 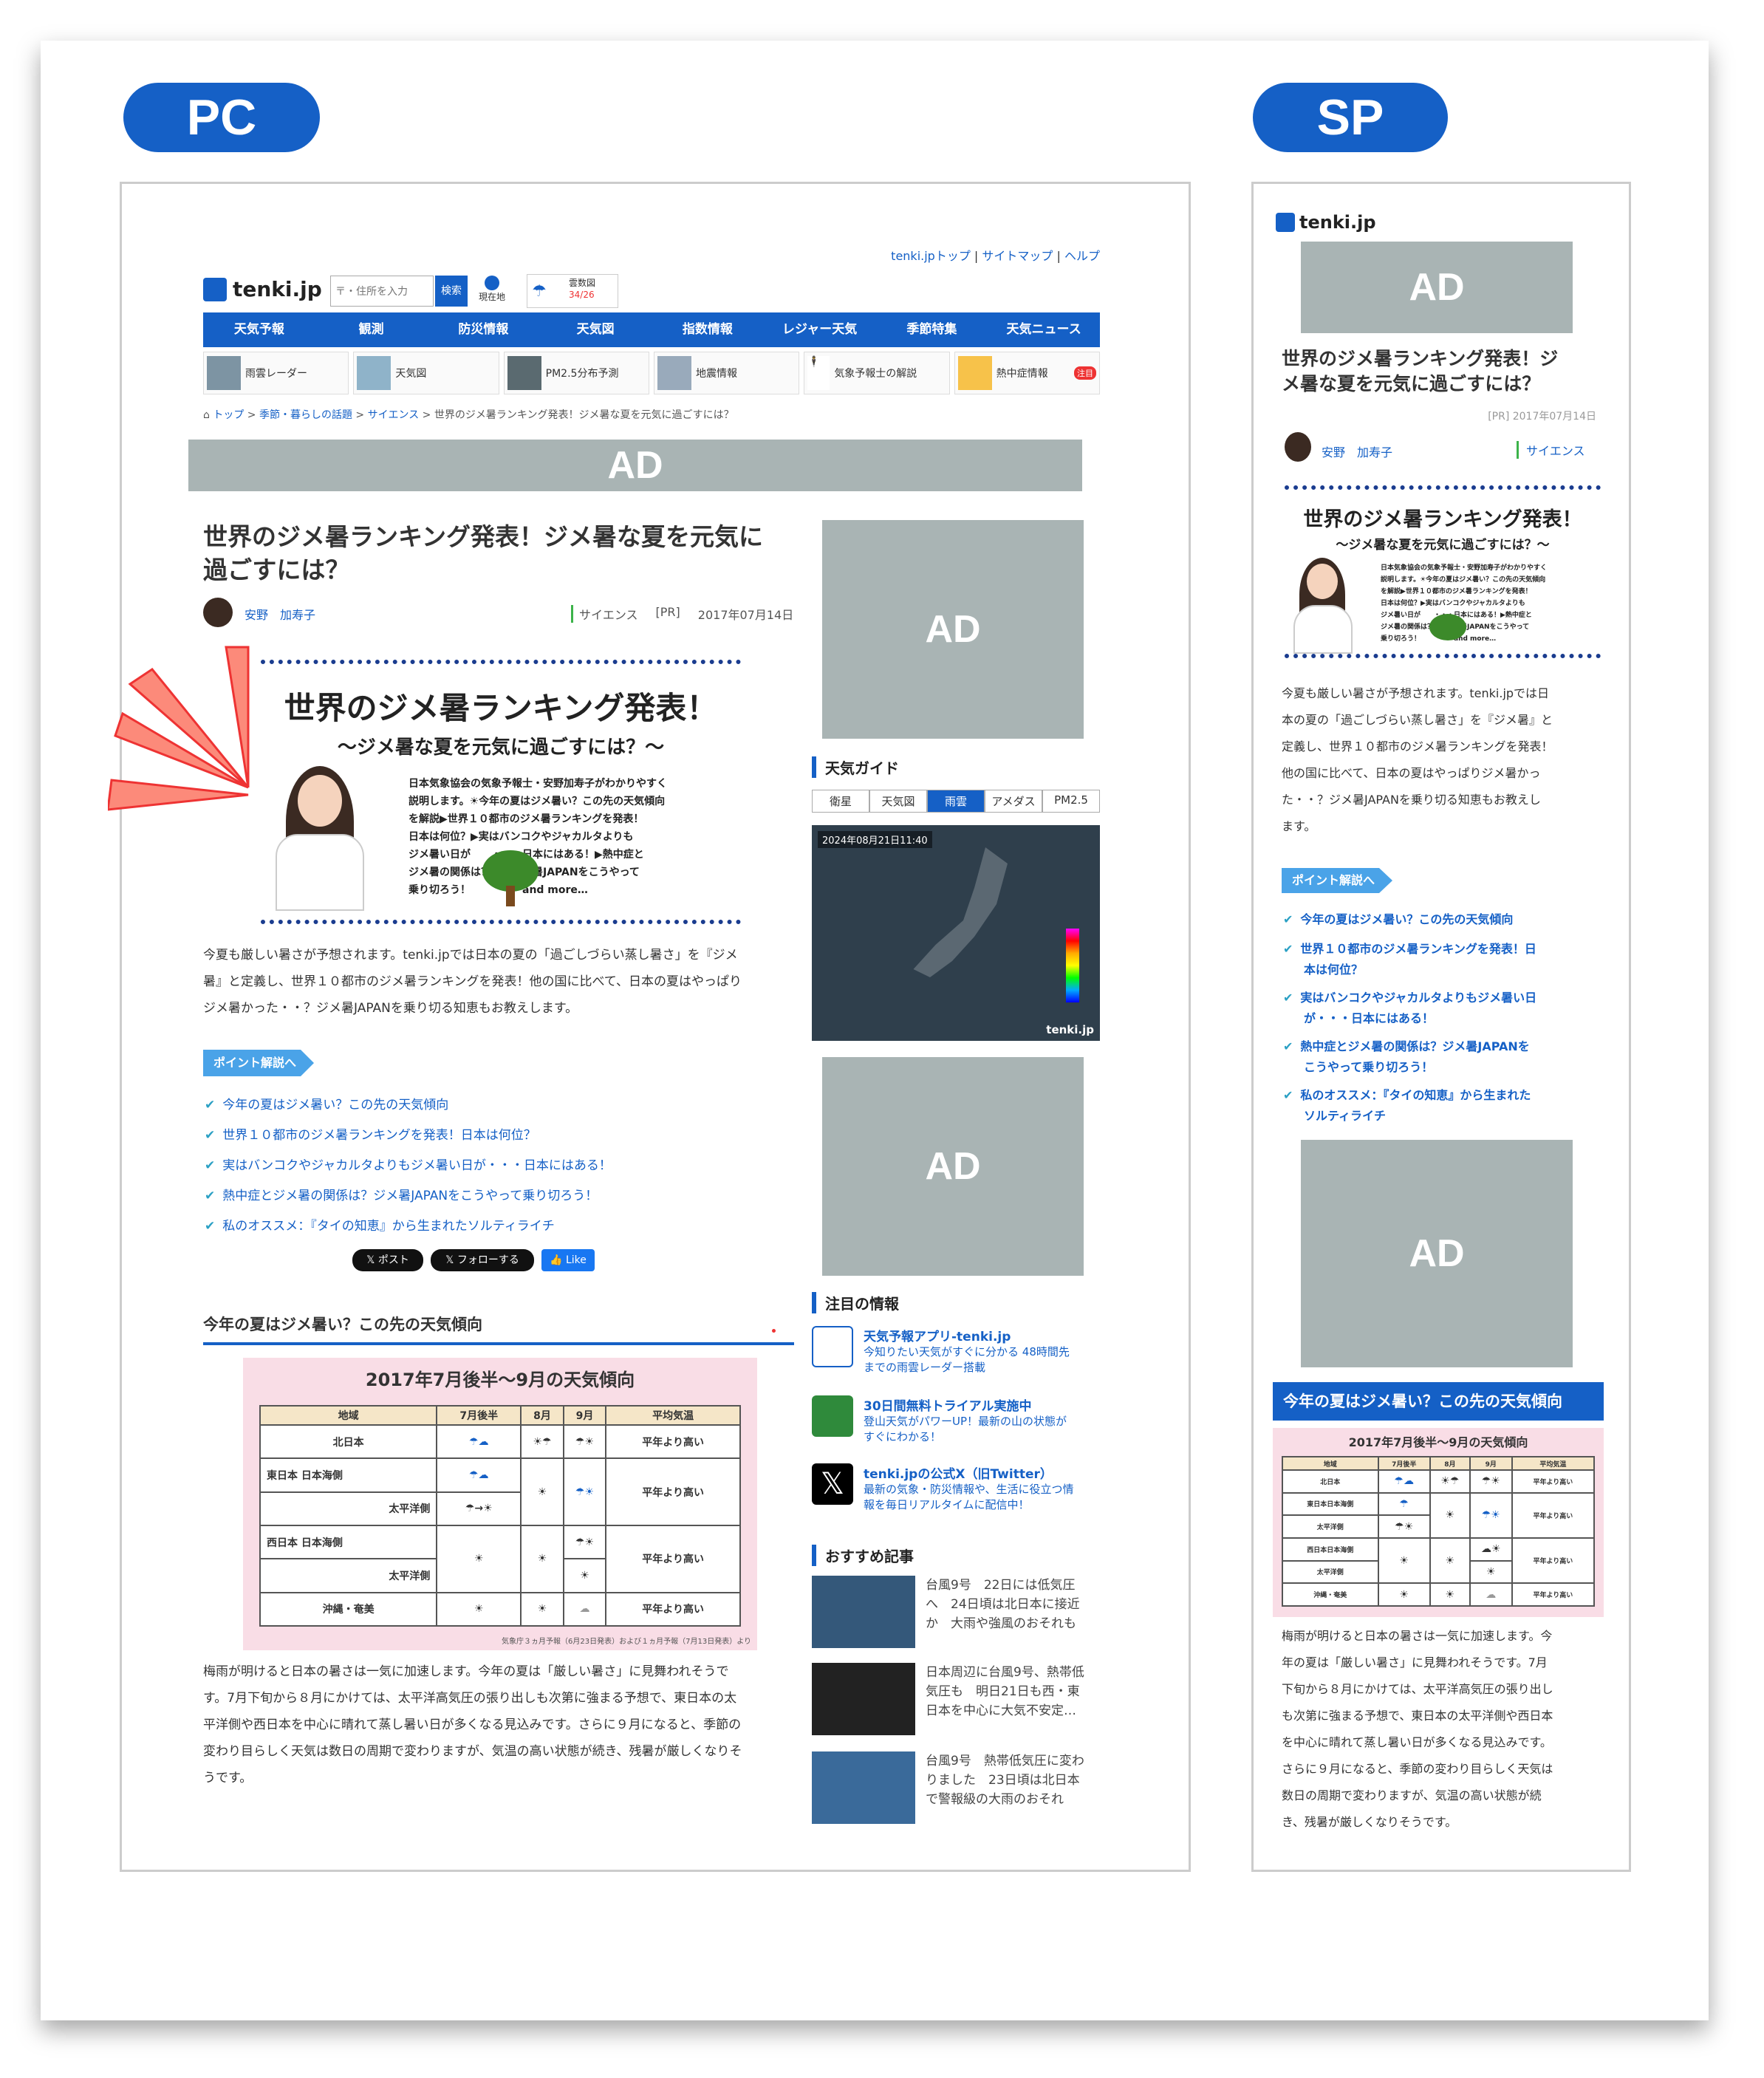 I want to click on cloud-rain-icon: ☂, so click(x=539, y=291).